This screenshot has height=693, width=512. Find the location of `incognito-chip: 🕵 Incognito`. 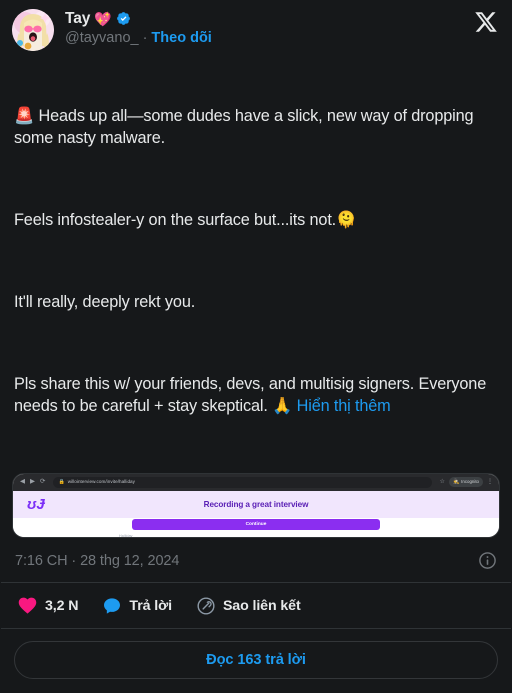

incognito-chip: 🕵 Incognito is located at coordinates (465, 482).